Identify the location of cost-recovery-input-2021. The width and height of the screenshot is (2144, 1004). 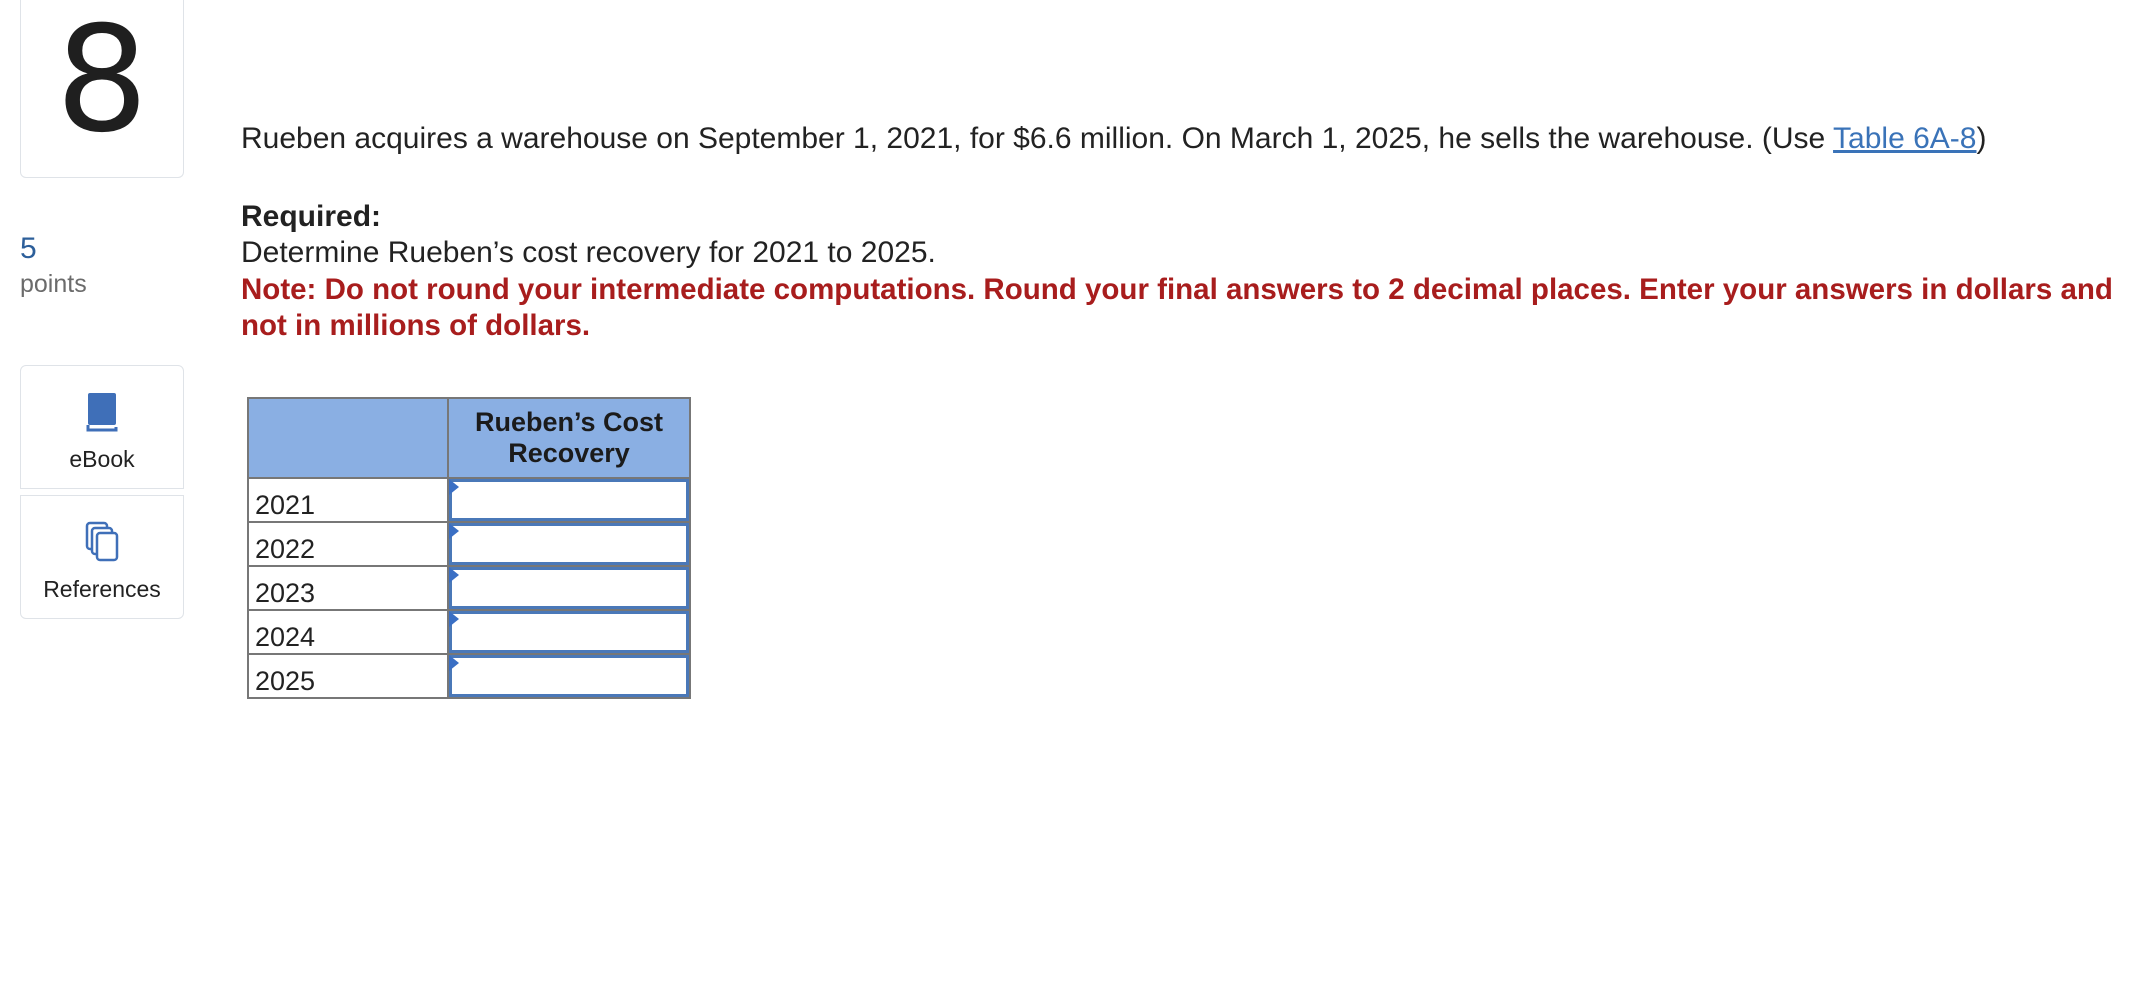
(569, 500).